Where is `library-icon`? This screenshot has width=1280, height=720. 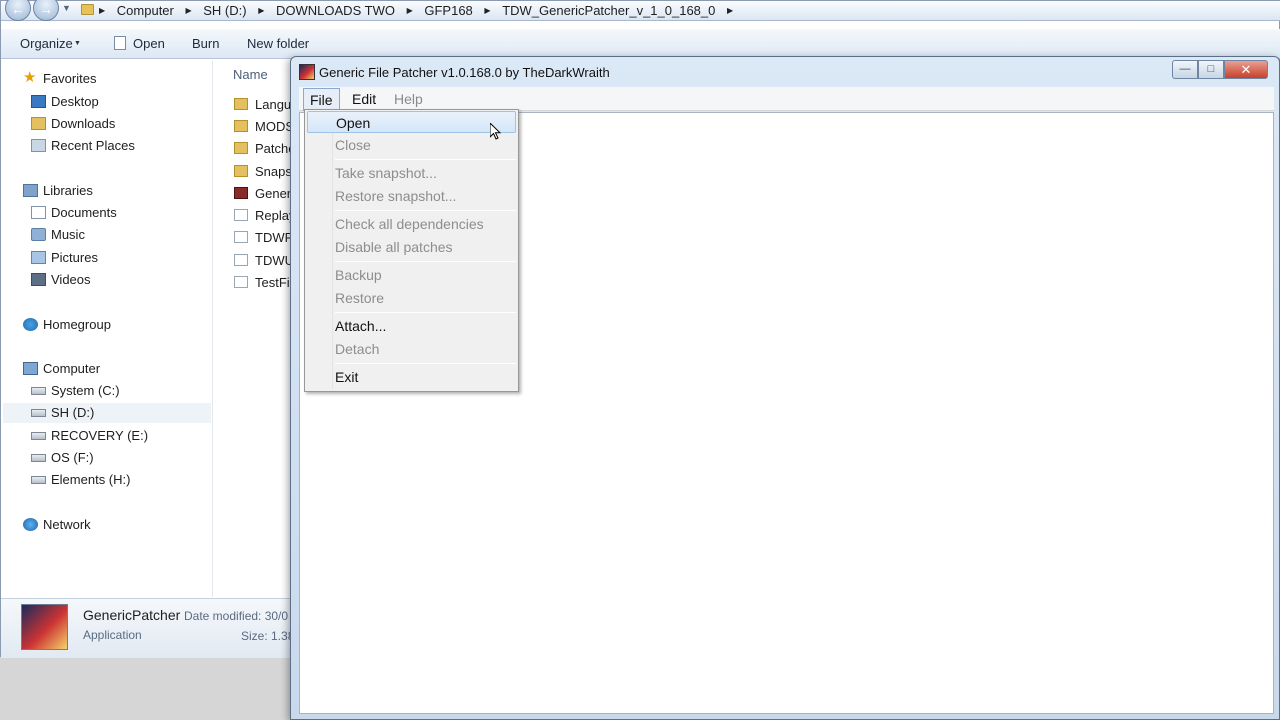
library-icon is located at coordinates (30, 190).